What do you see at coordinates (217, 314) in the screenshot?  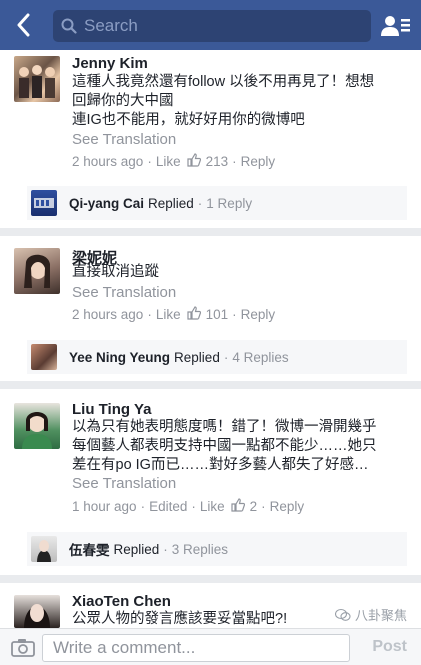 I see `like-count: 101` at bounding box center [217, 314].